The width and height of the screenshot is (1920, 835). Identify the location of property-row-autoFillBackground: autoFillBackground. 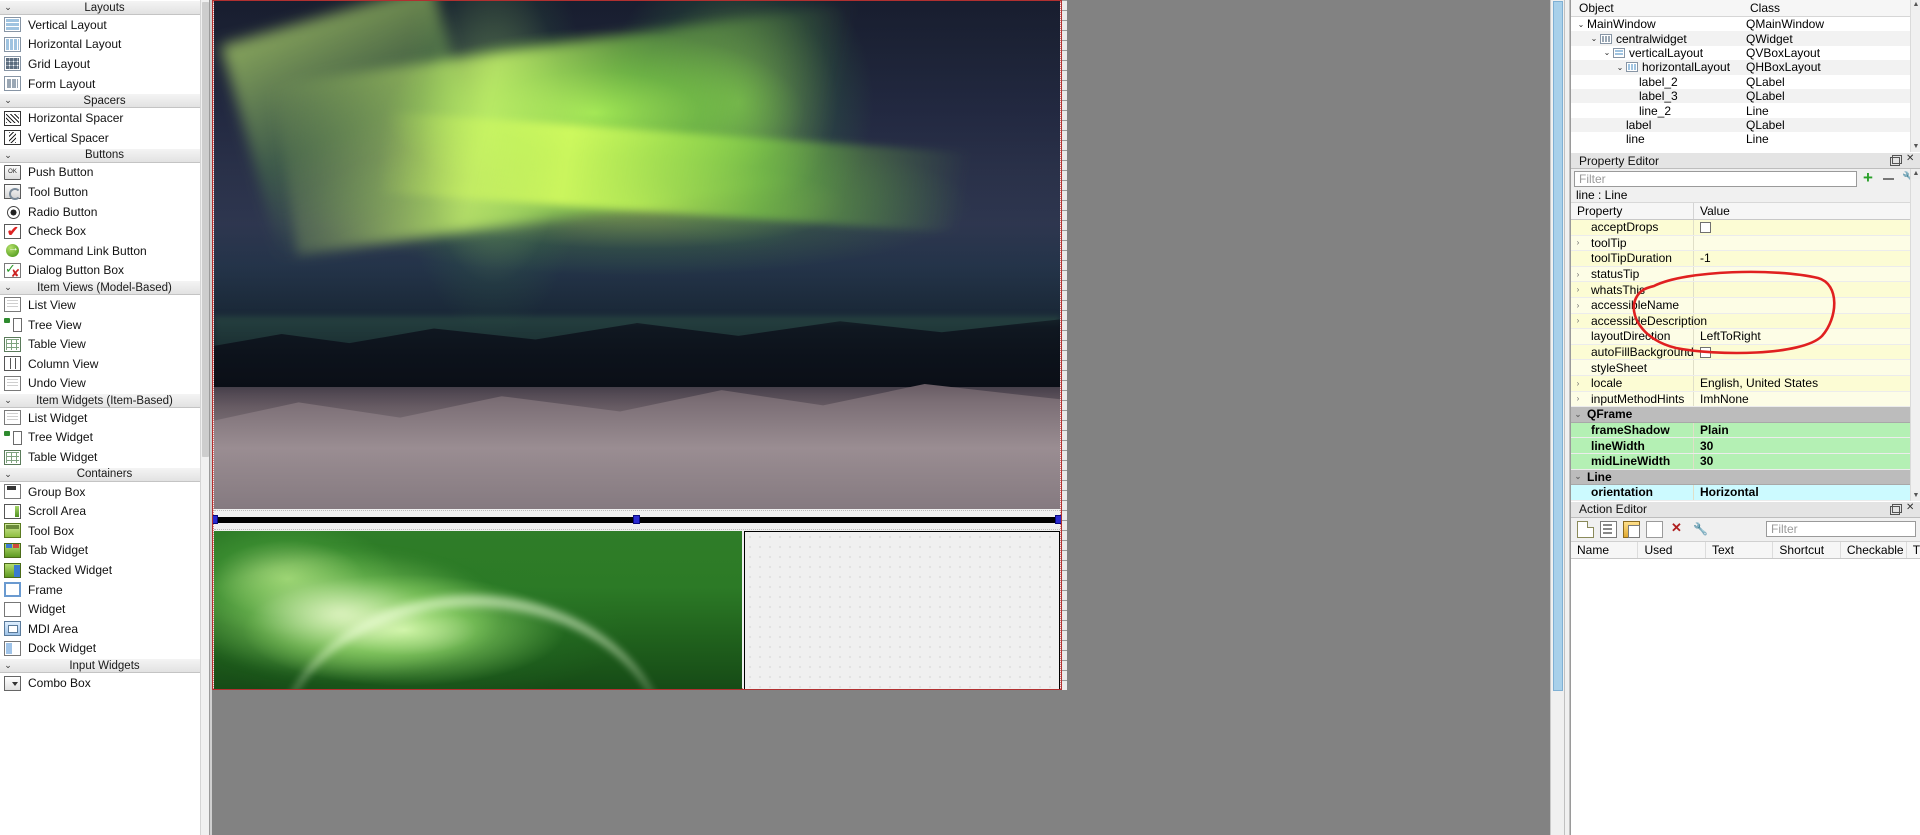
(1745, 352).